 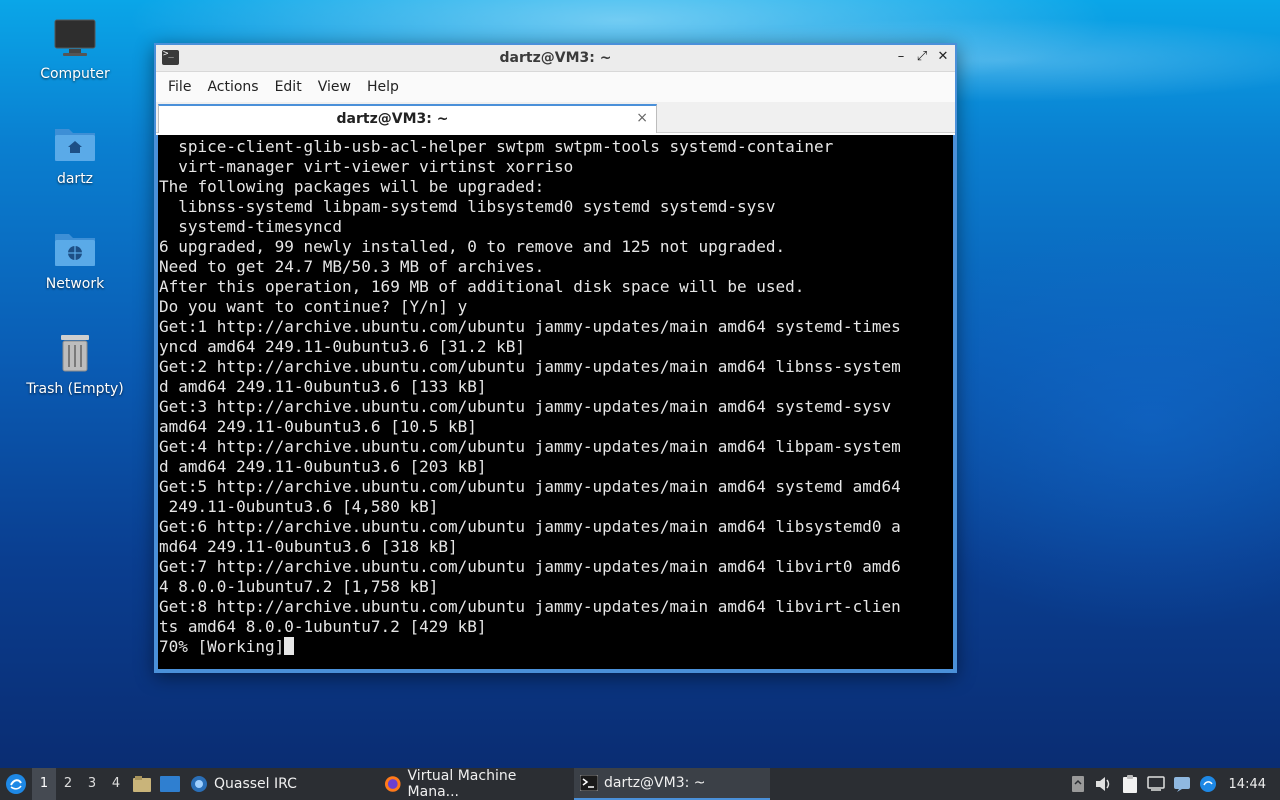 What do you see at coordinates (642, 118) in the screenshot?
I see `tab-close-icon: ×` at bounding box center [642, 118].